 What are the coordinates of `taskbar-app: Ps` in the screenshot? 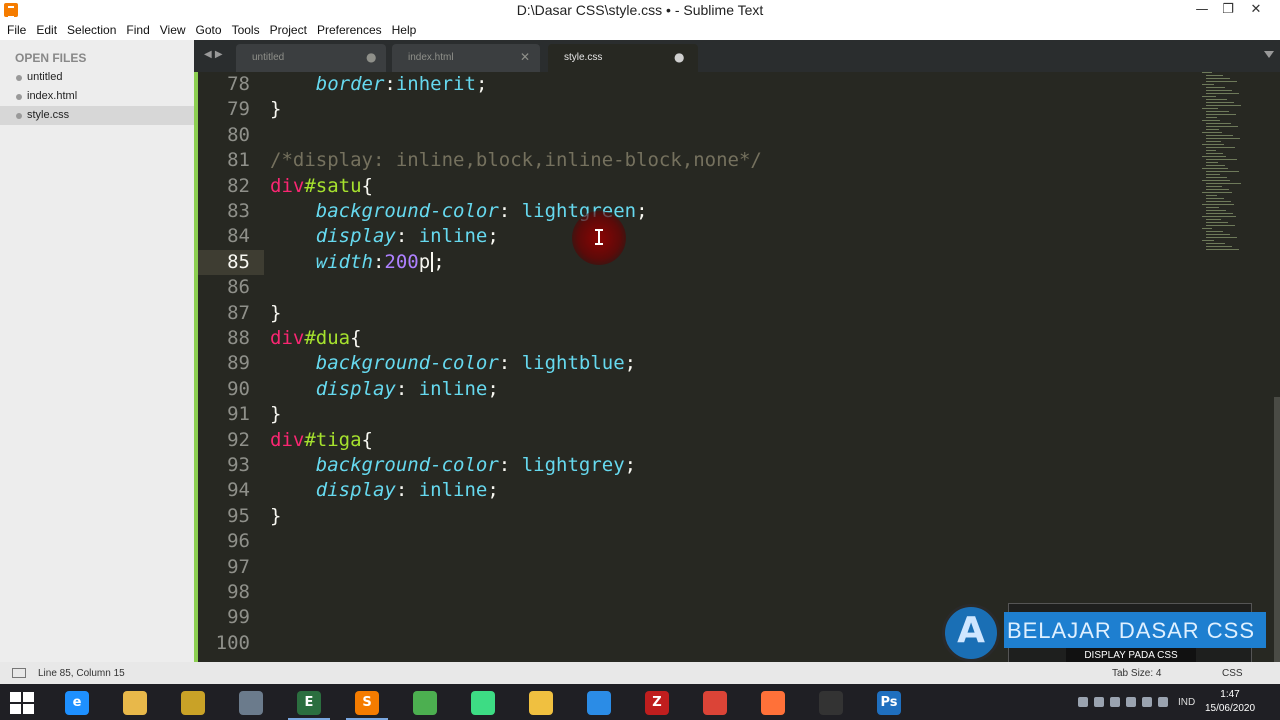 It's located at (889, 703).